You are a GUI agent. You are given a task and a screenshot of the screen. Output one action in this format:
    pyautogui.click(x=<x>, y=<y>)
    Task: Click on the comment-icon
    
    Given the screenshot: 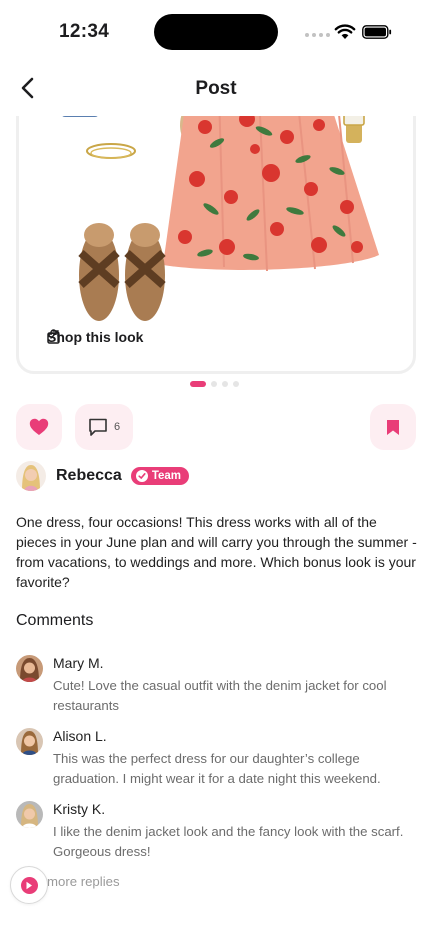 What is the action you would take?
    pyautogui.click(x=98, y=427)
    